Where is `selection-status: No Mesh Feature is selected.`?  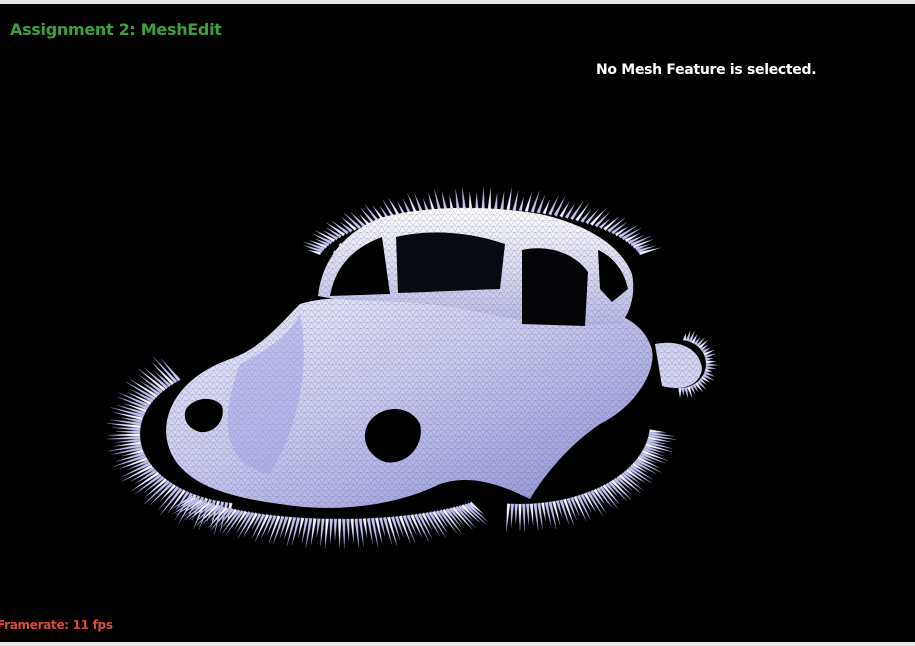
selection-status: No Mesh Feature is selected. is located at coordinates (706, 70).